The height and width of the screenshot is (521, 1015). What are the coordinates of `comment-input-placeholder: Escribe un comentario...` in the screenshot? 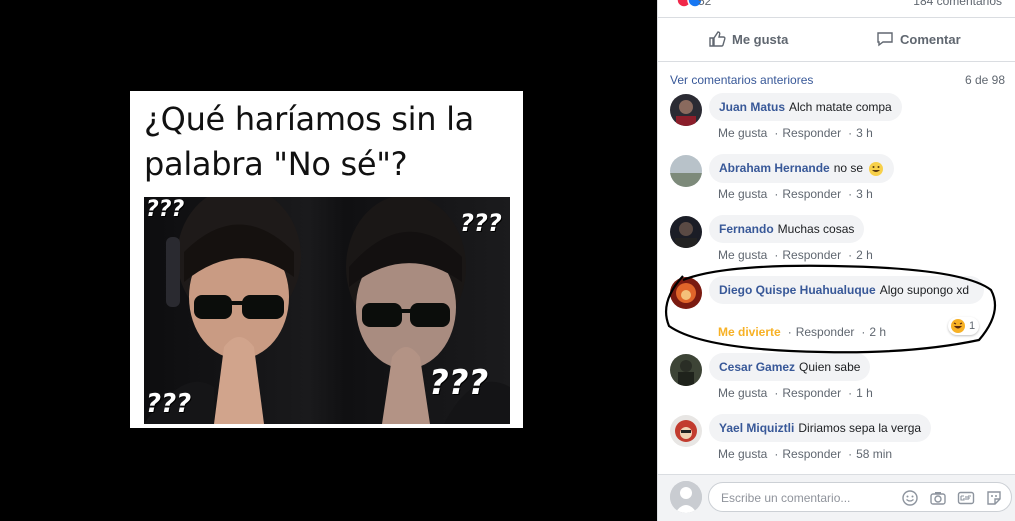 It's located at (786, 498).